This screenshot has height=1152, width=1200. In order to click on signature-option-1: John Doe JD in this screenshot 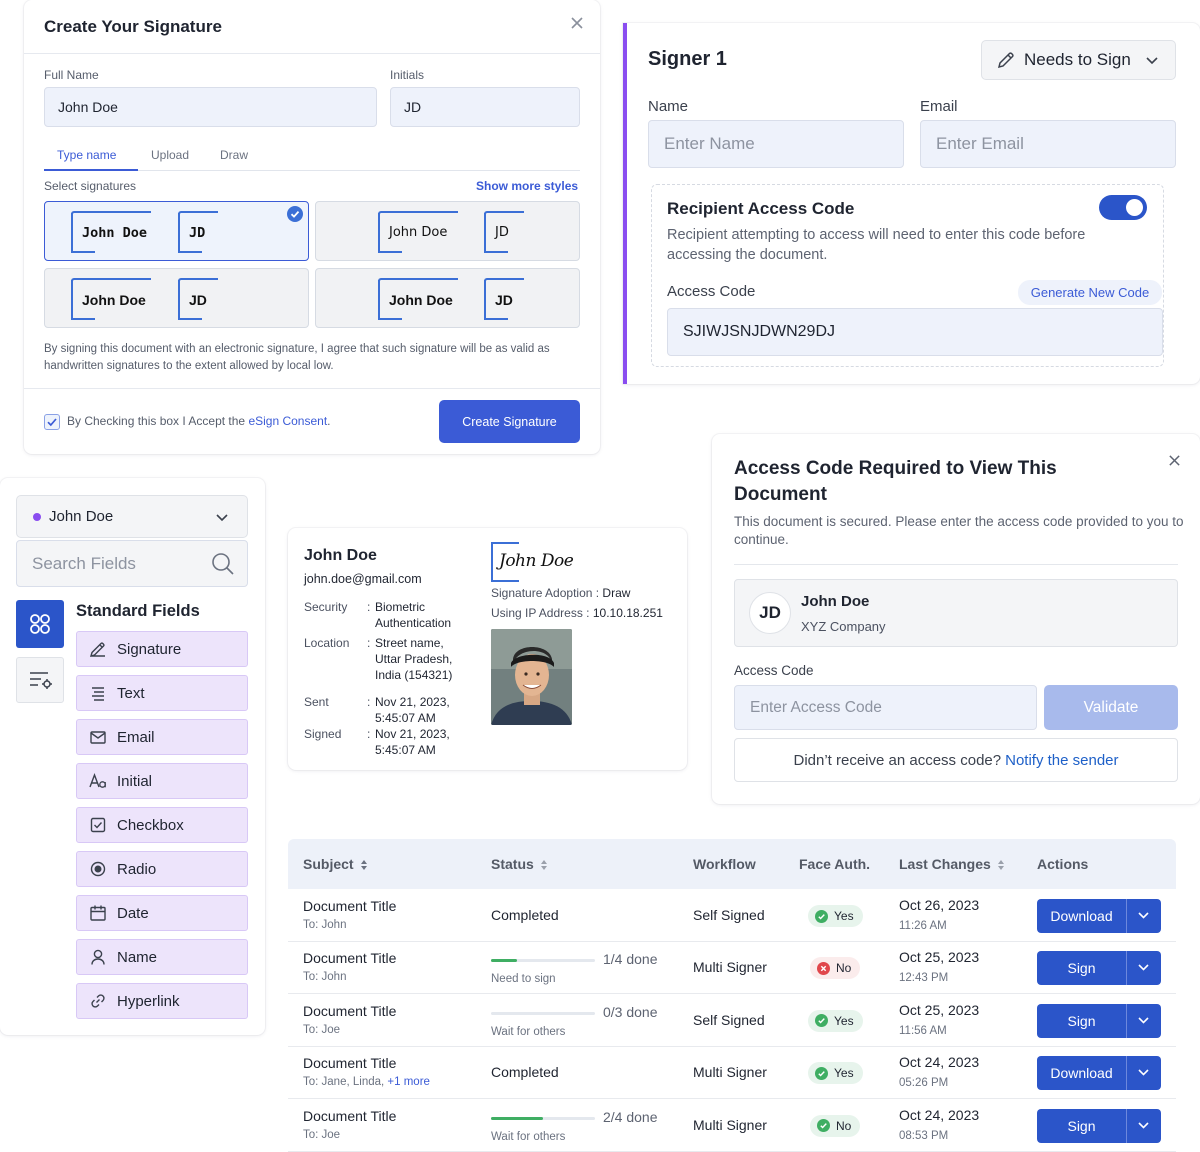, I will do `click(176, 231)`.